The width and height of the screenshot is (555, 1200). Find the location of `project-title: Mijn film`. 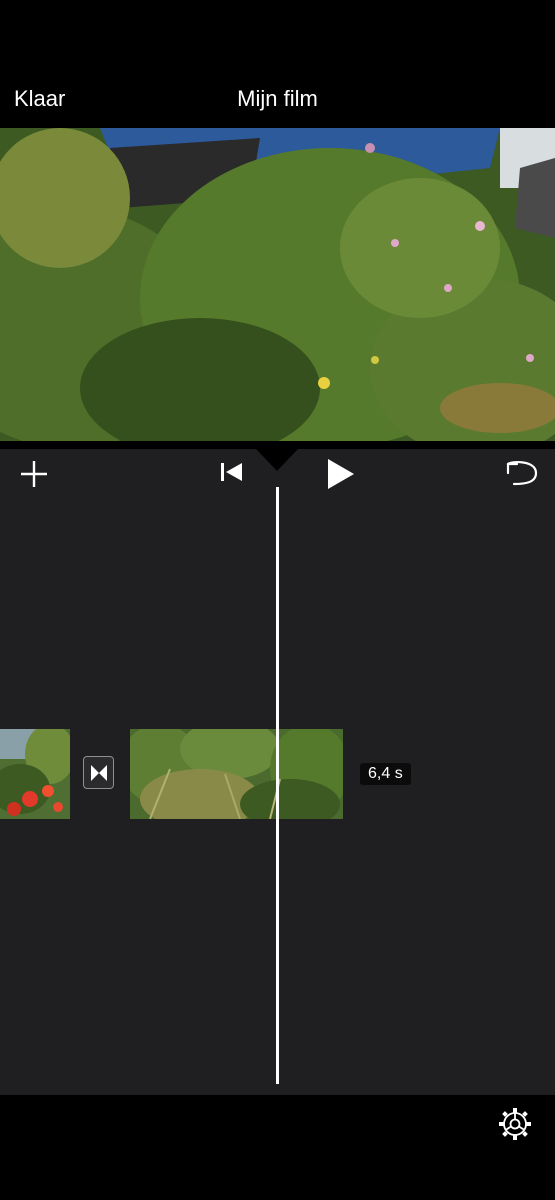

project-title: Mijn film is located at coordinates (277, 98).